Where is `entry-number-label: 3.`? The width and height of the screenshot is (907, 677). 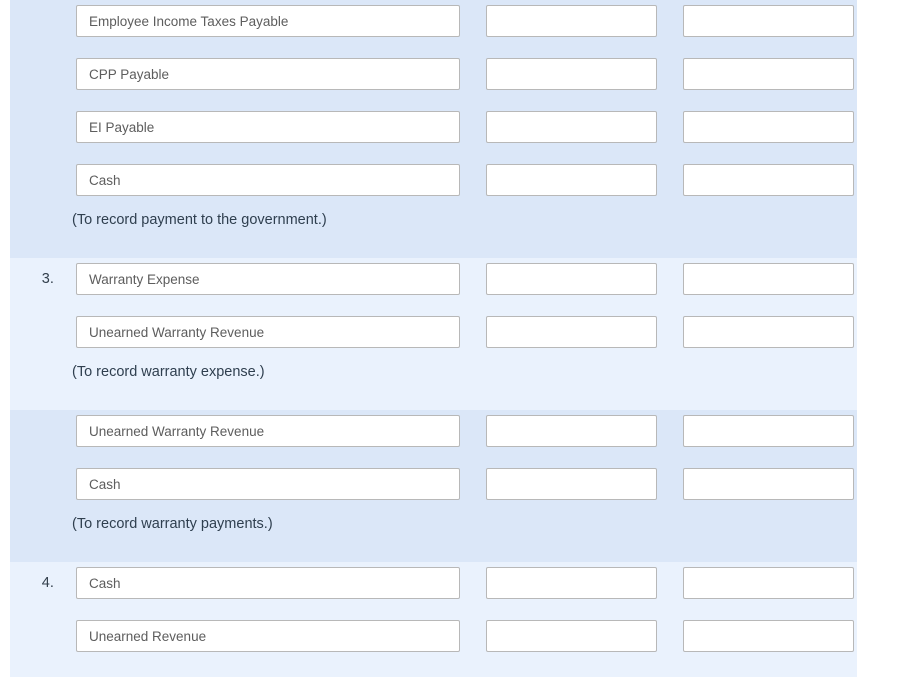 entry-number-label: 3. is located at coordinates (47, 279).